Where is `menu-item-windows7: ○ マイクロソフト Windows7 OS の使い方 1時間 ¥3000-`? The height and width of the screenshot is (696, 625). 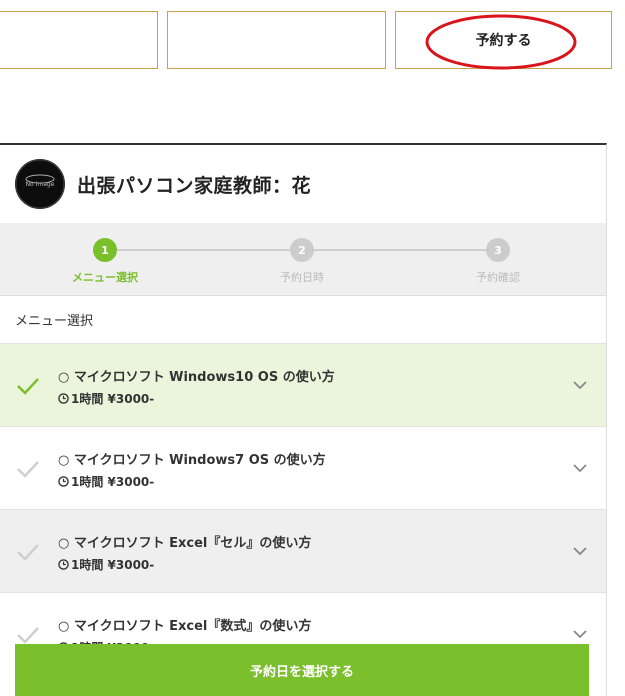 menu-item-windows7: ○ マイクロソフト Windows7 OS の使い方 1時間 ¥3000- is located at coordinates (303, 467).